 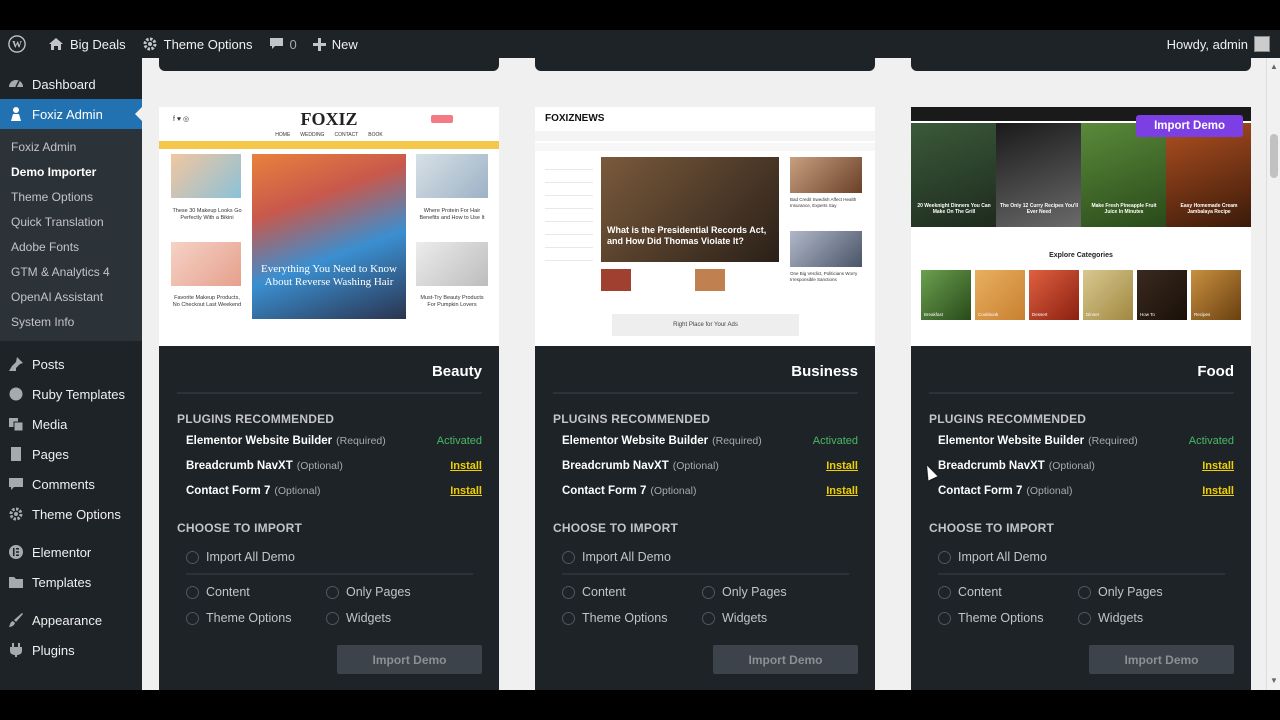 What do you see at coordinates (1262, 44) in the screenshot?
I see `avatar` at bounding box center [1262, 44].